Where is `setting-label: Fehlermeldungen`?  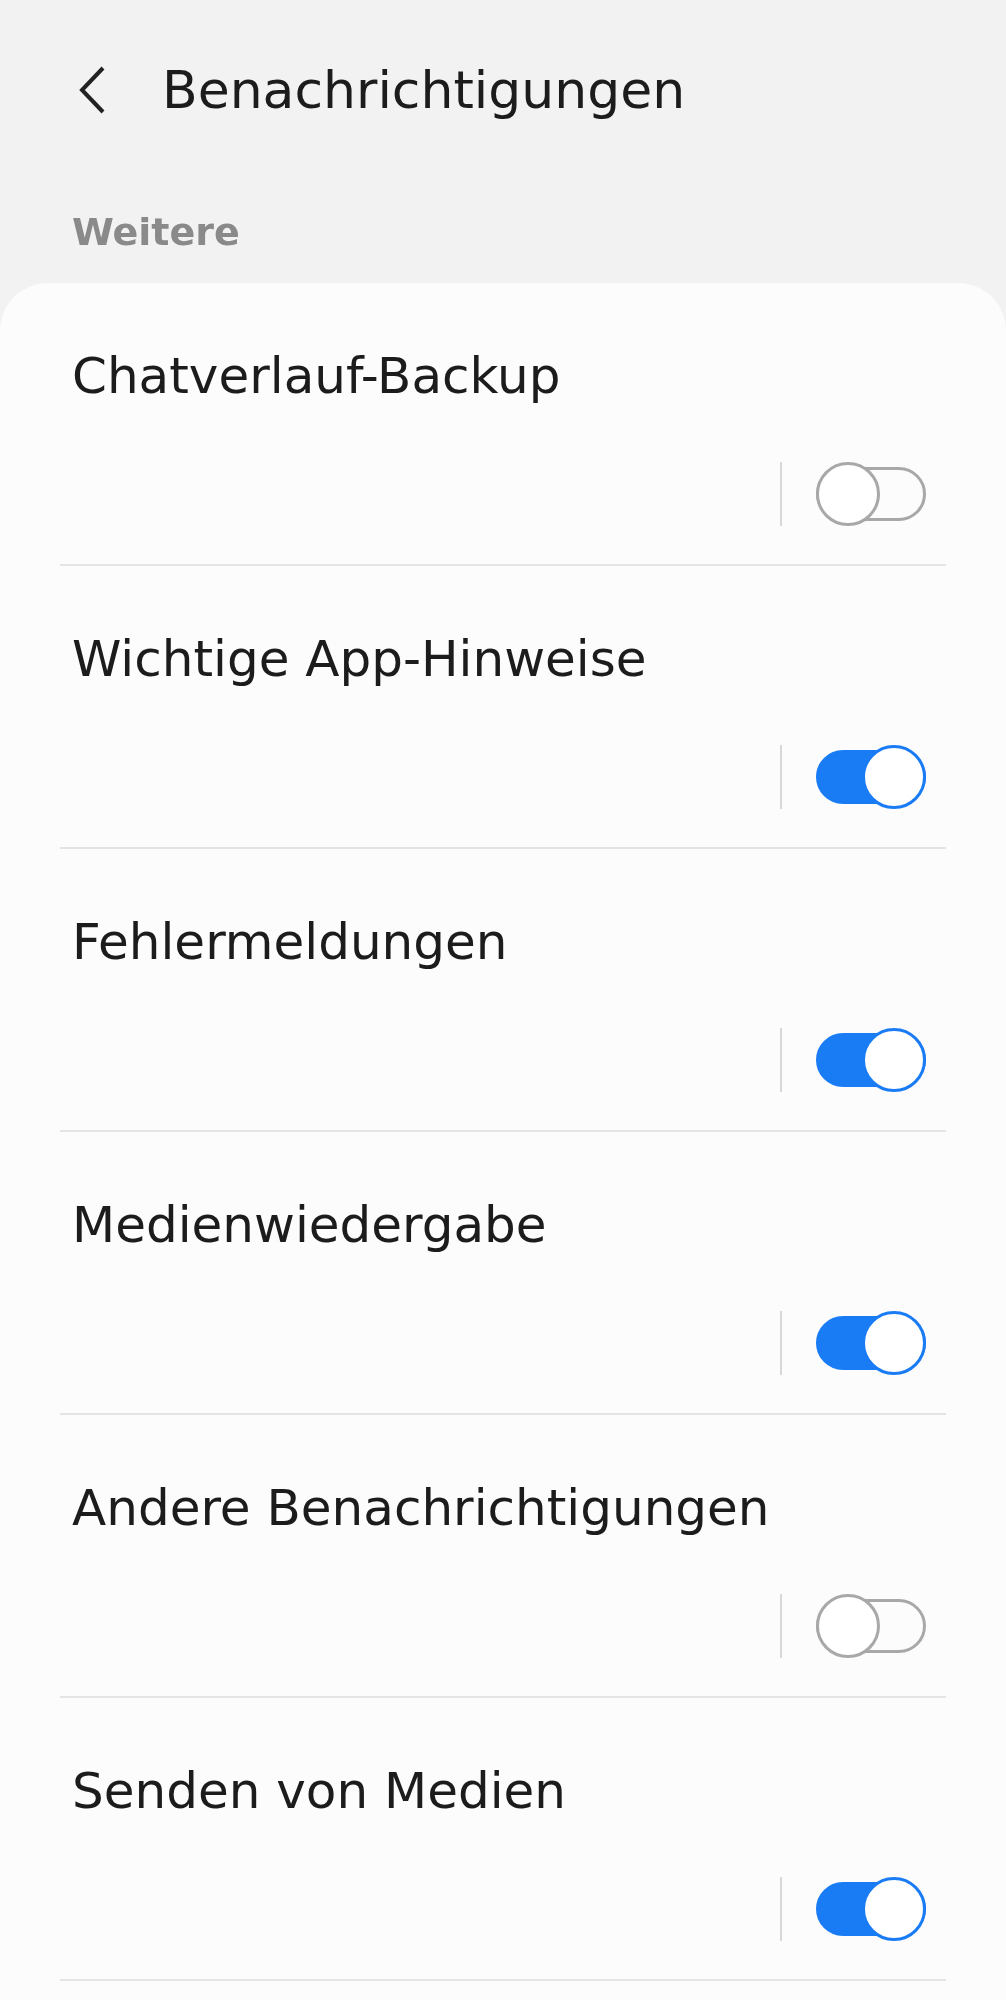 setting-label: Fehlermeldungen is located at coordinates (290, 942).